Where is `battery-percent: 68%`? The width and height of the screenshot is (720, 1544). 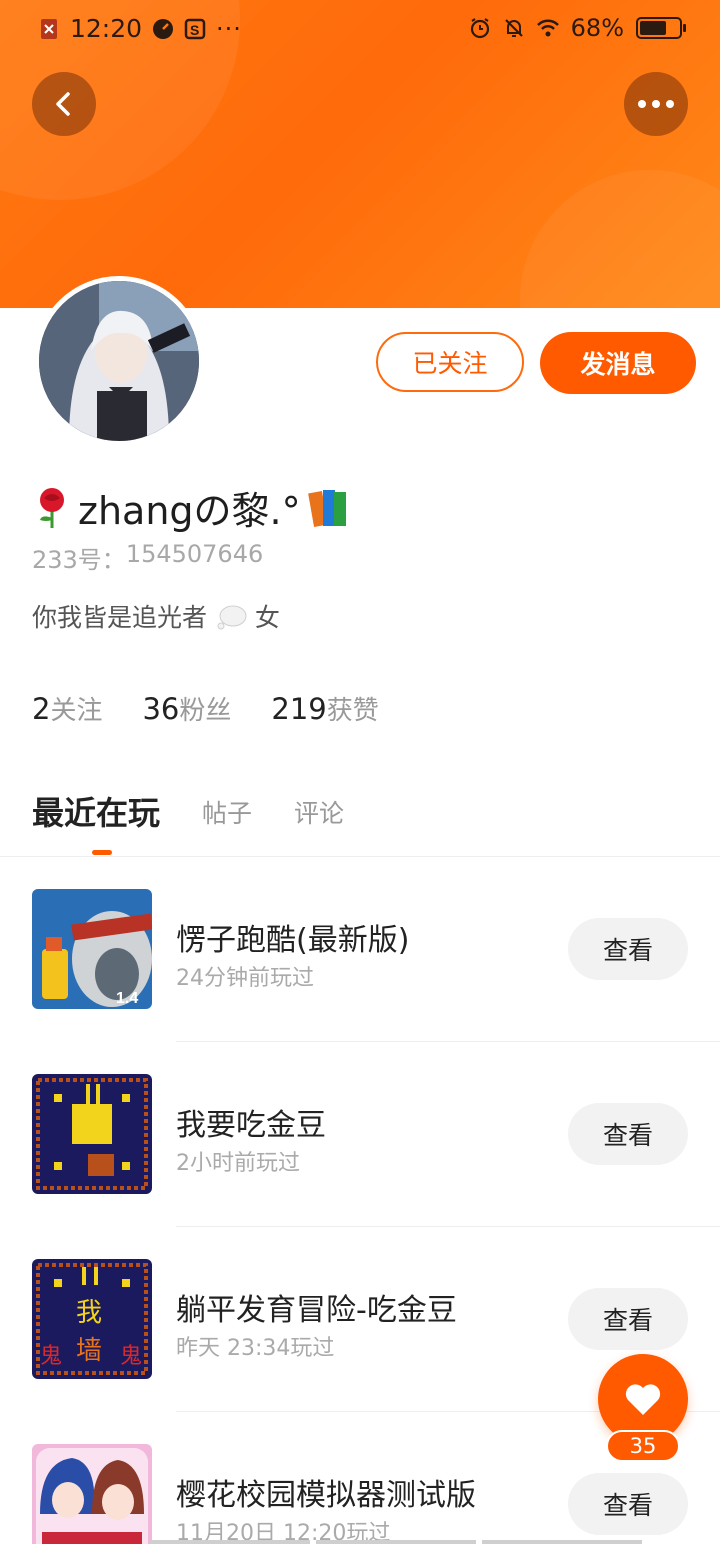 battery-percent: 68% is located at coordinates (597, 28).